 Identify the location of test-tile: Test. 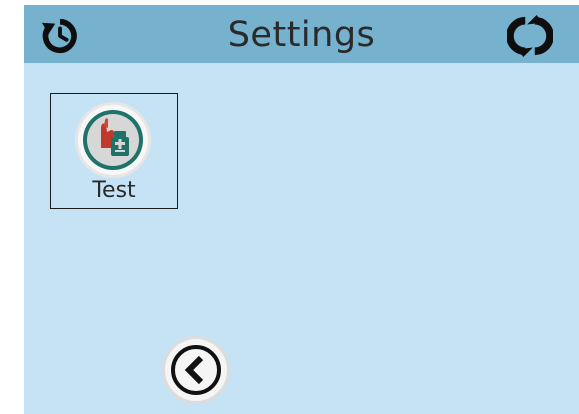
(114, 151).